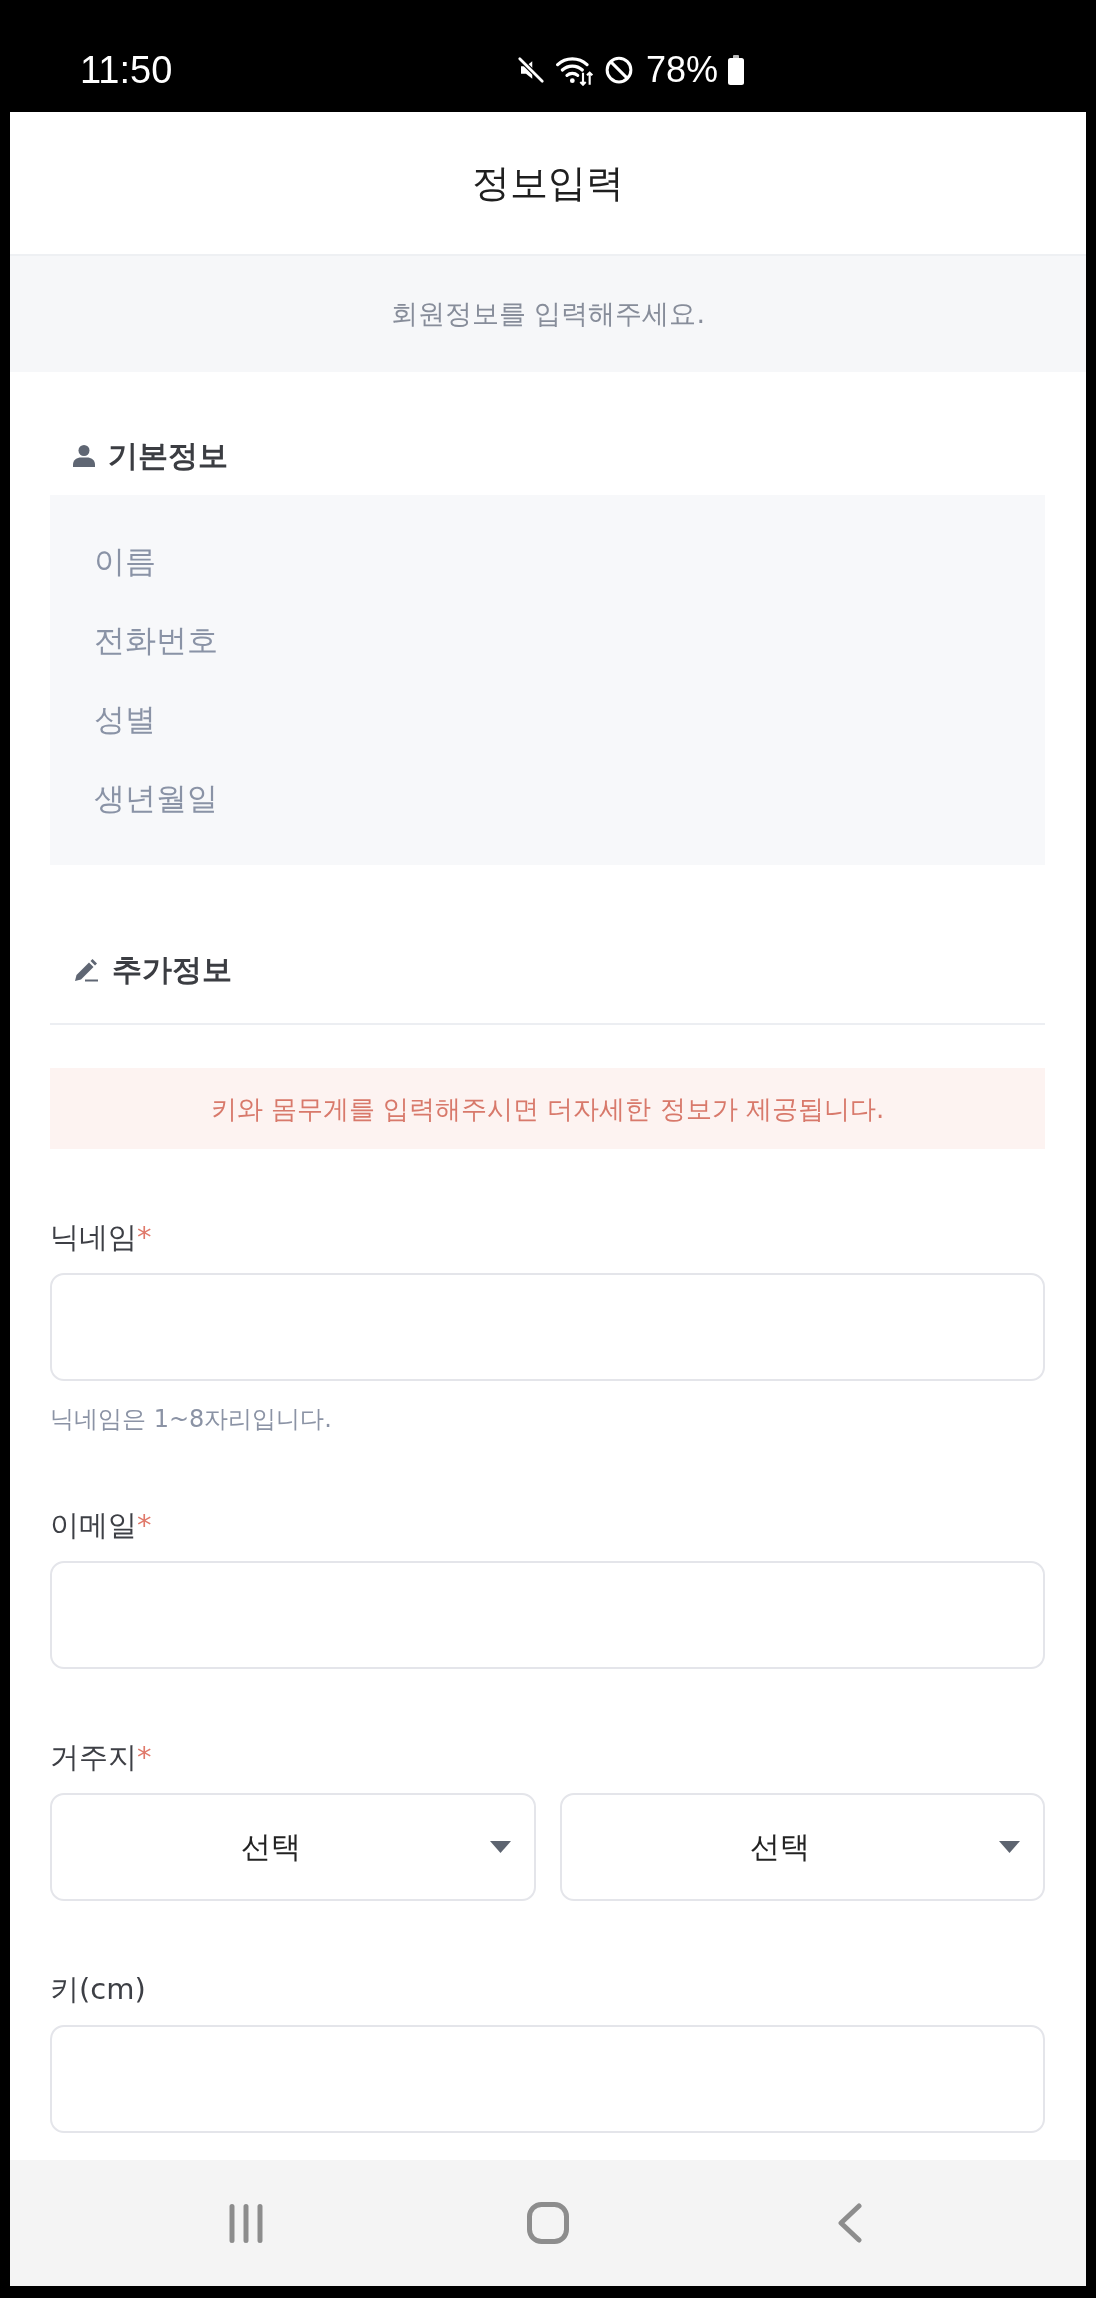  I want to click on field-label: 닉네임*, so click(101, 1237).